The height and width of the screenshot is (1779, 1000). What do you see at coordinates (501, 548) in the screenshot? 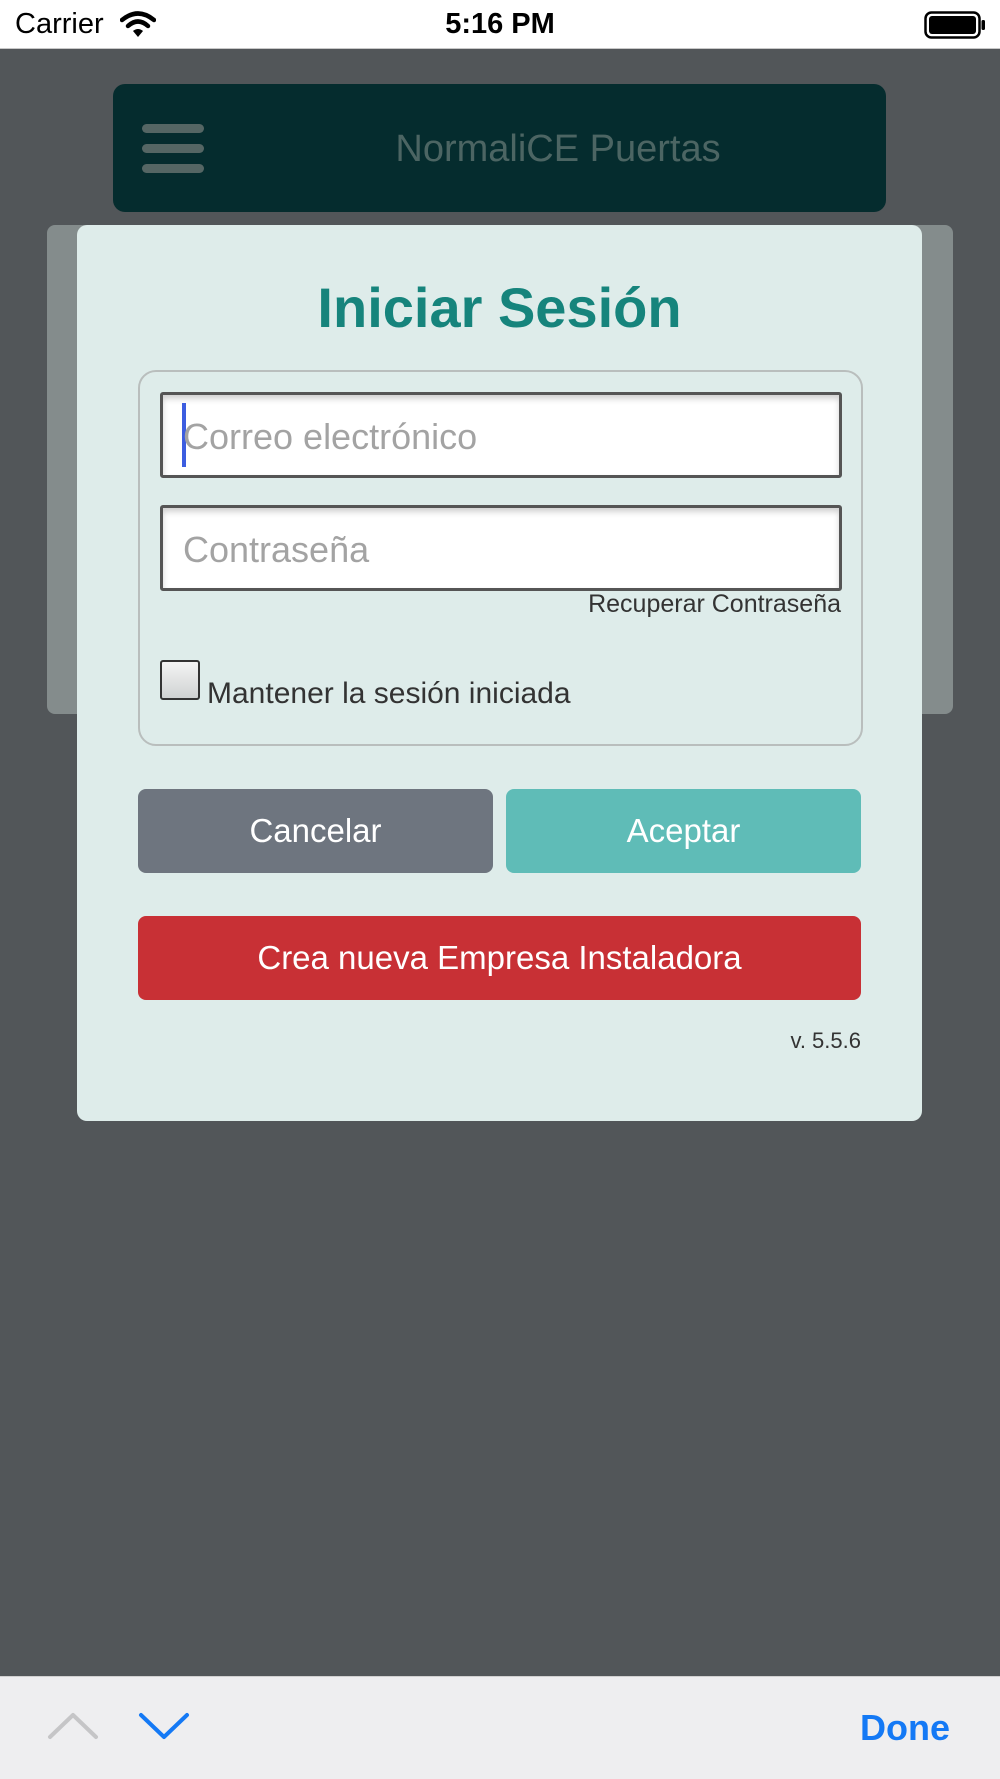
I see `password-field: Contraseña` at bounding box center [501, 548].